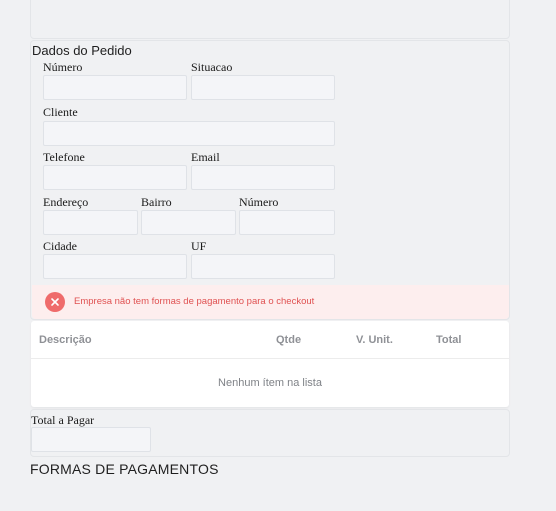 The image size is (556, 511). I want to click on telefone-input, so click(115, 177).